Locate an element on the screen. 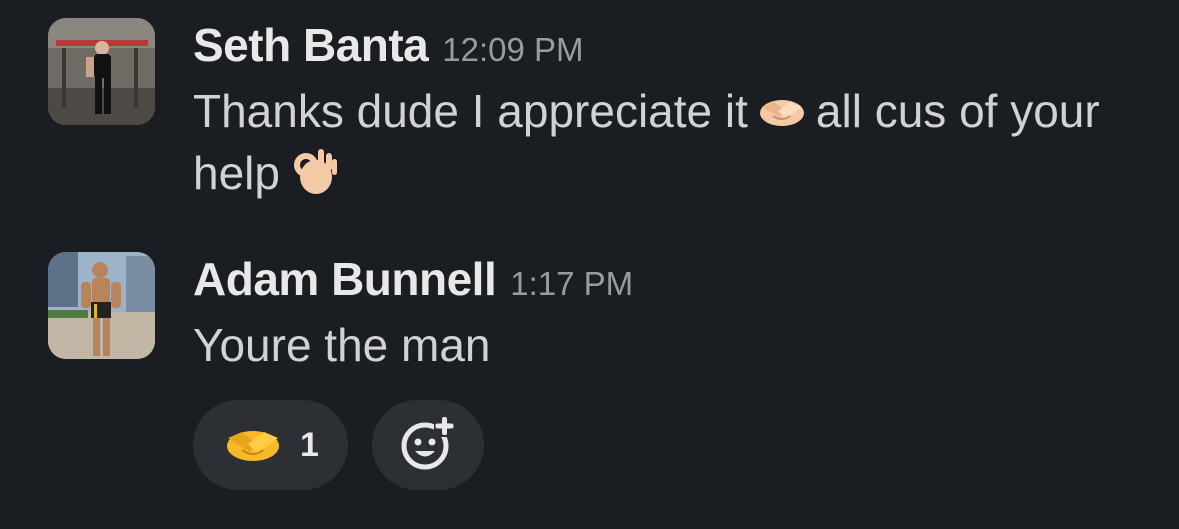 The image size is (1179, 529). reaction-count: 1 is located at coordinates (309, 444).